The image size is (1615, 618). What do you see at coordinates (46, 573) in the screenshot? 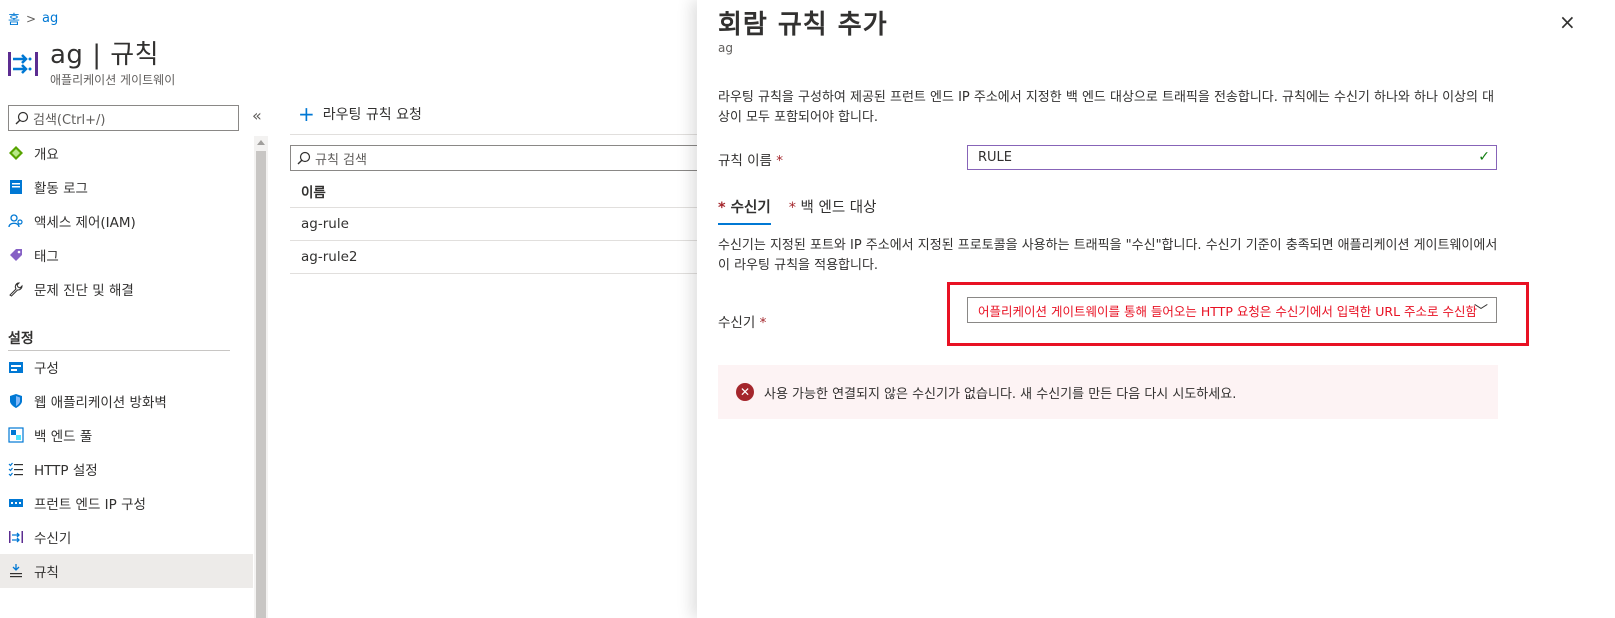
I see `sidebar-item-label: 규칙` at bounding box center [46, 573].